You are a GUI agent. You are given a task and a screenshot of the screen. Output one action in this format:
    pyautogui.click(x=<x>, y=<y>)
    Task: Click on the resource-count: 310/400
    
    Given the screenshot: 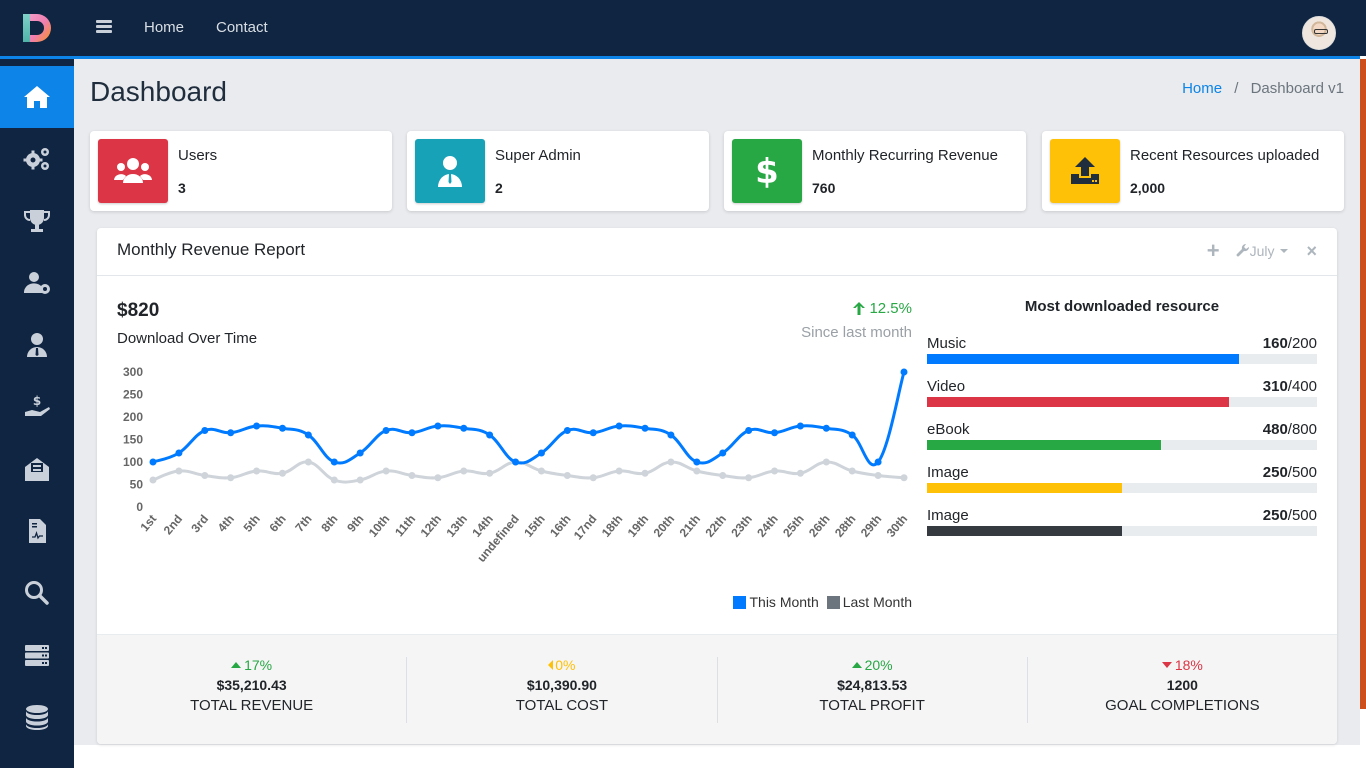 What is the action you would take?
    pyautogui.click(x=1290, y=386)
    